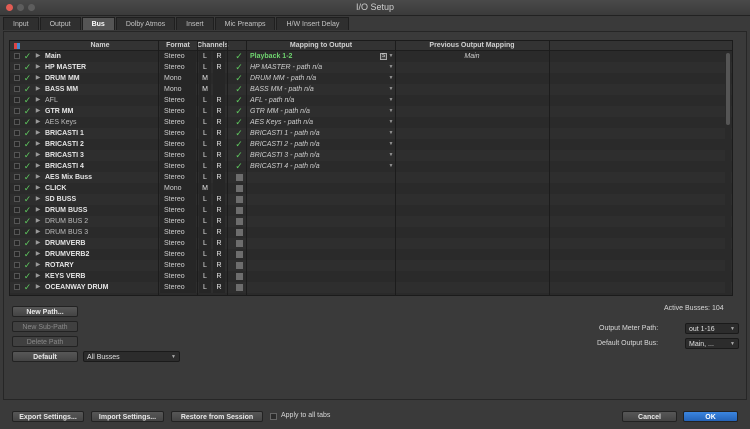 The image size is (750, 429). Describe the element at coordinates (100, 265) in the screenshot. I see `bus-name: ROTARY` at that location.